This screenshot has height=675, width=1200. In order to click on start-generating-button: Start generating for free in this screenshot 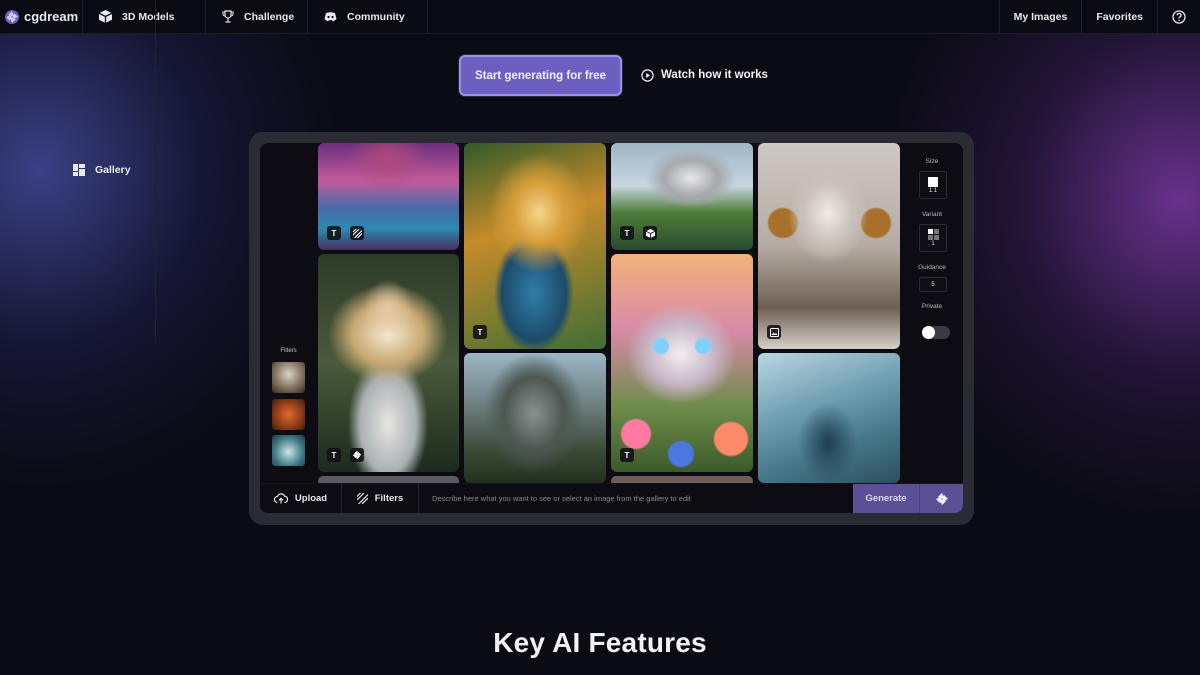, I will do `click(540, 75)`.